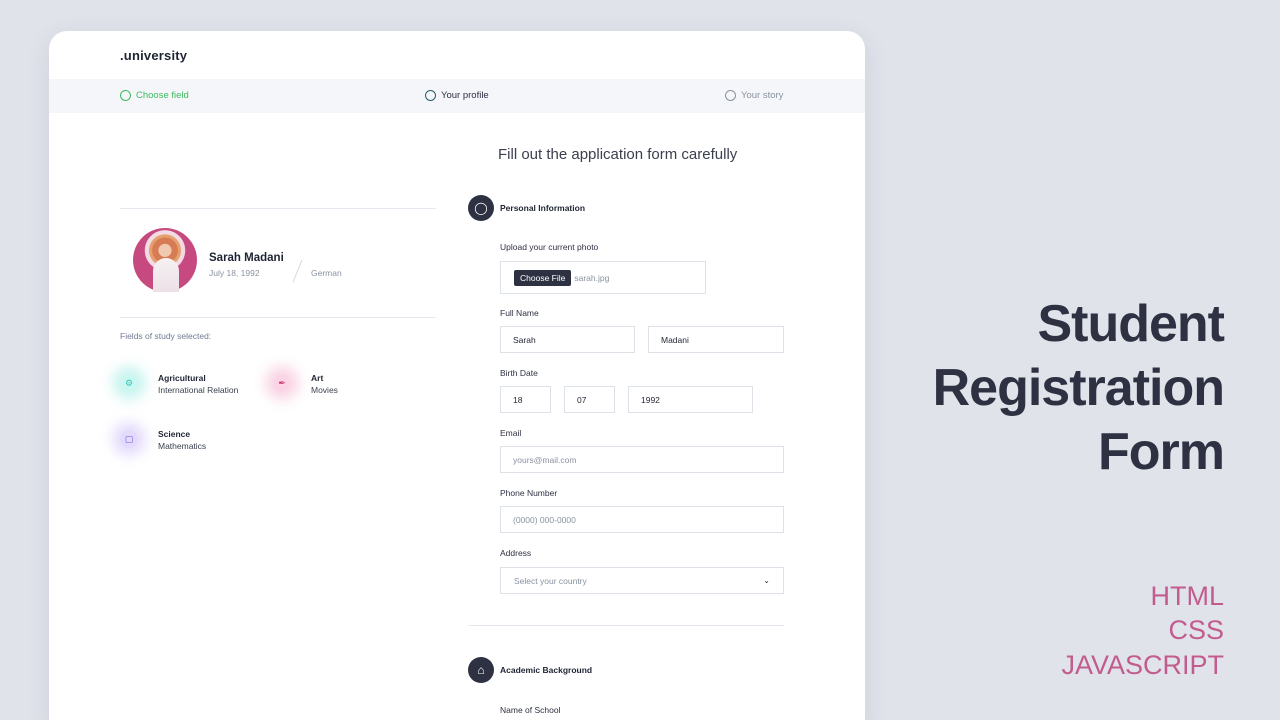  Describe the element at coordinates (642, 580) in the screenshot. I see `country-select: Select your country ⌄` at that location.